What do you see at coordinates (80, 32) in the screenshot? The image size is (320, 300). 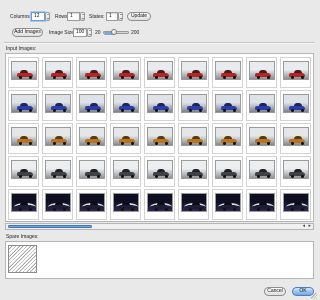 I see `image-size-field: 100` at bounding box center [80, 32].